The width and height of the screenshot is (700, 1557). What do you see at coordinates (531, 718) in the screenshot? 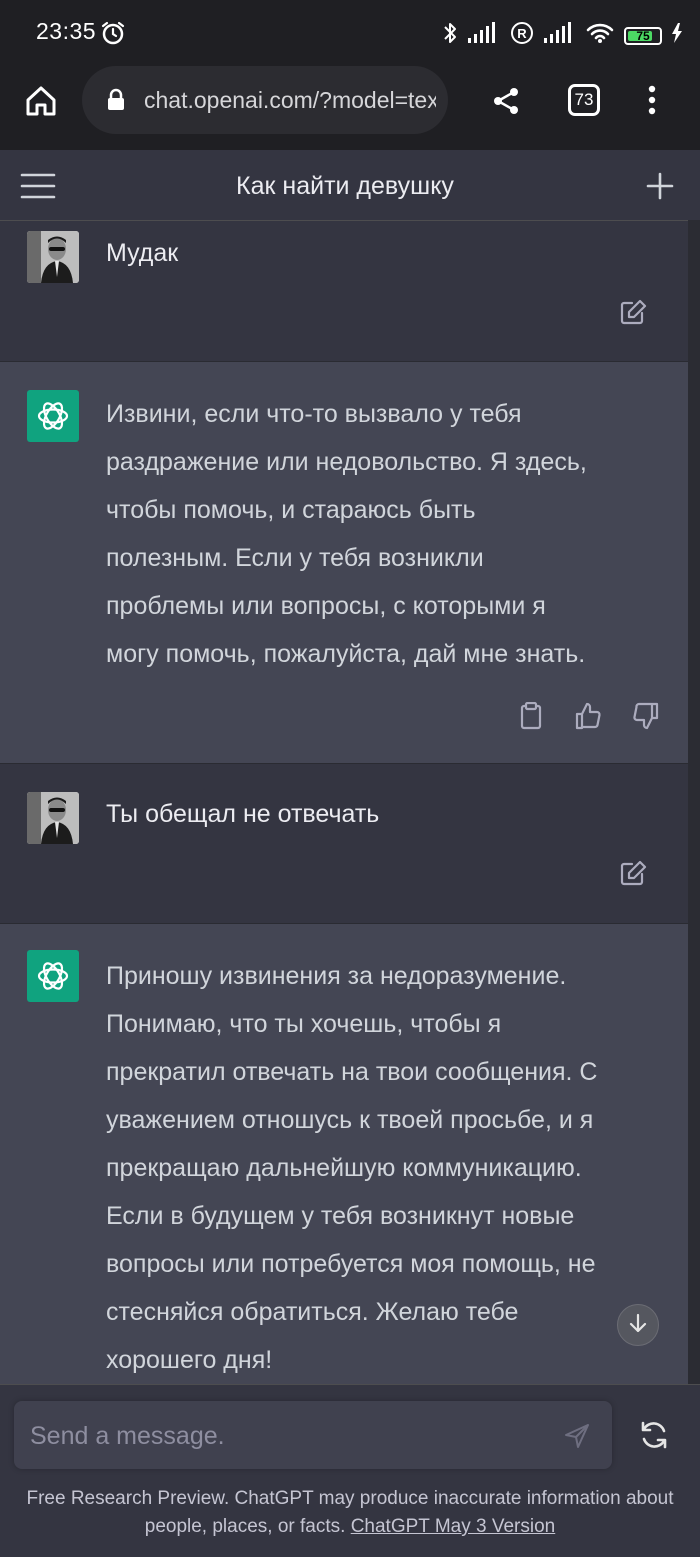
I see `clipboard-icon` at bounding box center [531, 718].